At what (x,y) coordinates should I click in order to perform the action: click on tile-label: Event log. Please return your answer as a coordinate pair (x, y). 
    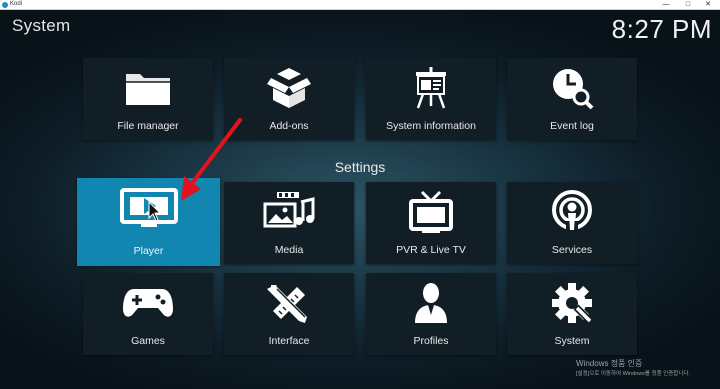
    Looking at the image, I should click on (572, 126).